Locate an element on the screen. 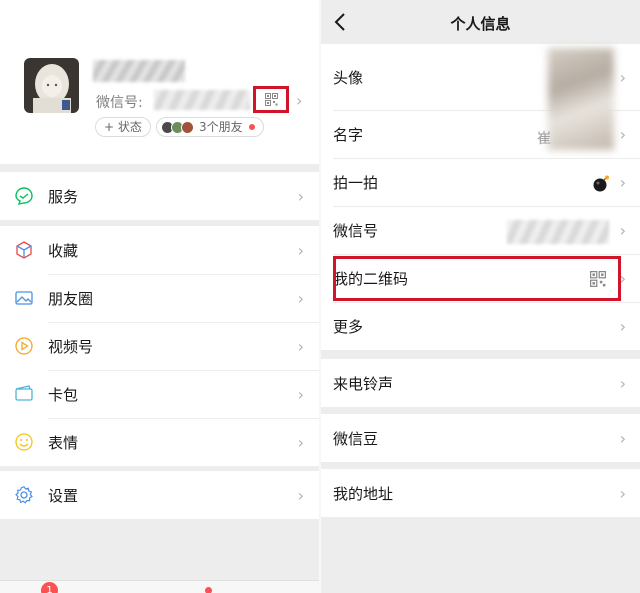  menu-group-services: 服务 › is located at coordinates (159, 196).